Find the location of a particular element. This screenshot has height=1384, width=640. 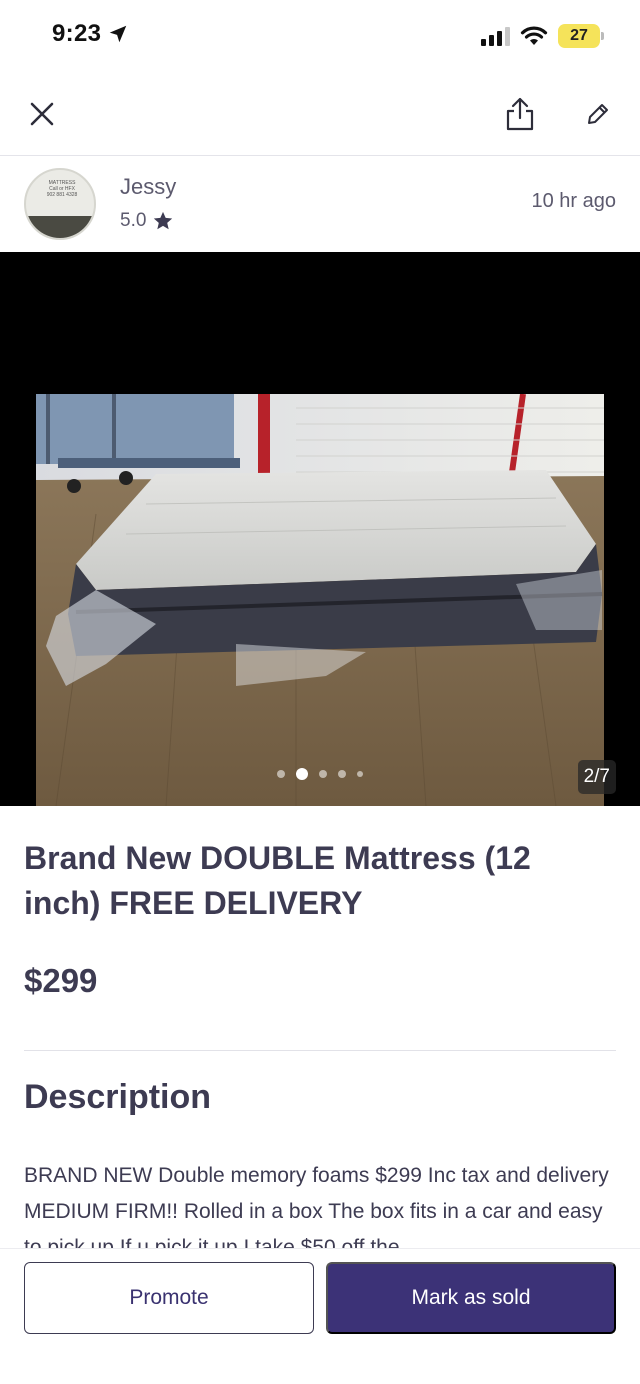

cellular-signal-icon is located at coordinates (495, 36).